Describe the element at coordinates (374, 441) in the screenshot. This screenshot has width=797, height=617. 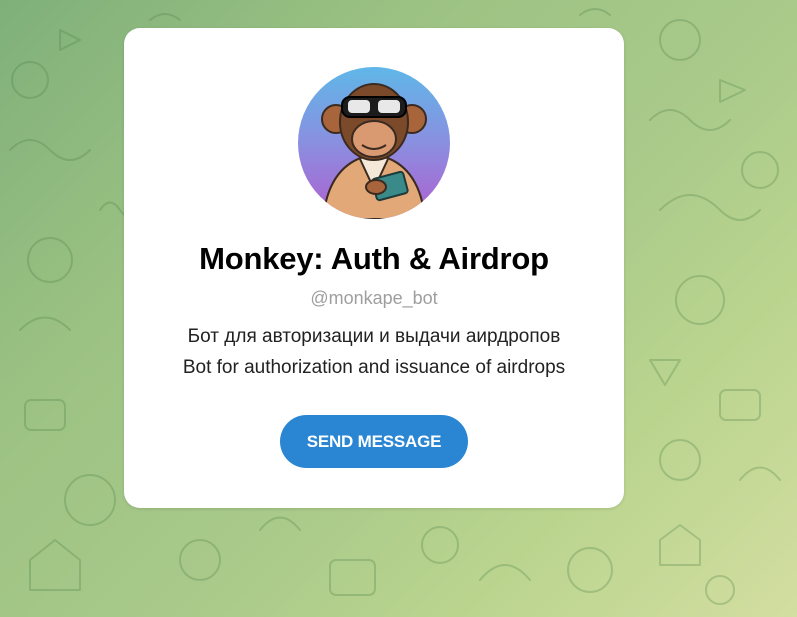
I see `send-message-button: SEND MESSAGE` at that location.